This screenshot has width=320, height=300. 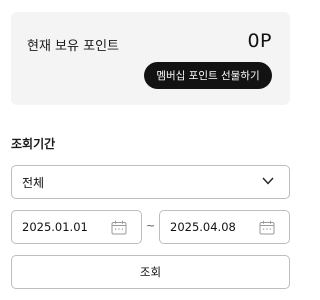 I want to click on gift-points-button: 멤버십 포인트 선물하기, so click(x=208, y=75).